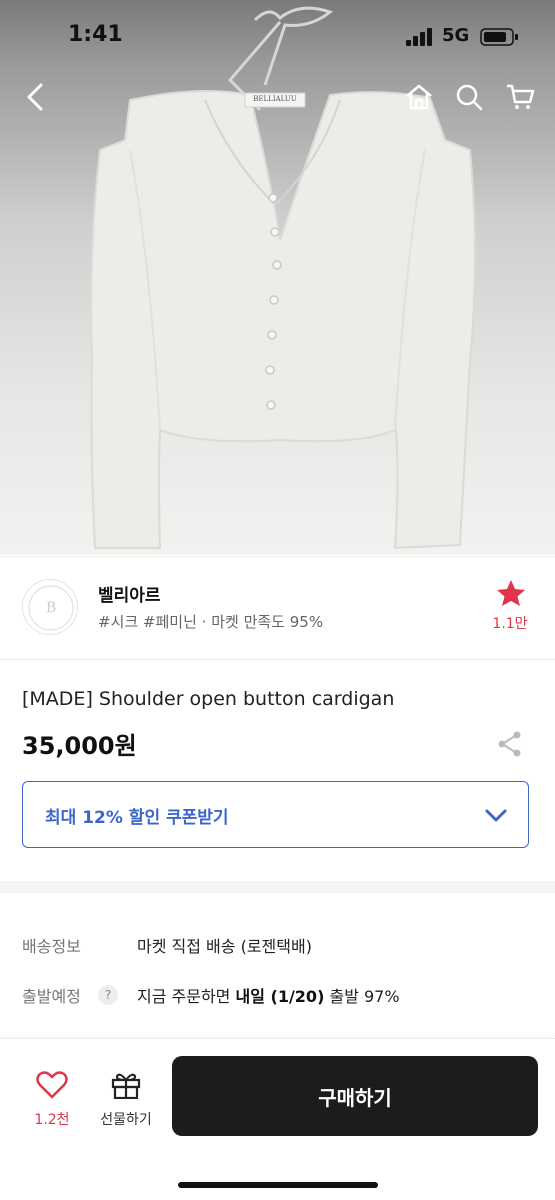 The width and height of the screenshot is (555, 1200). What do you see at coordinates (137, 818) in the screenshot?
I see `coupon-label: 최대 12% 할인 쿠폰받기` at bounding box center [137, 818].